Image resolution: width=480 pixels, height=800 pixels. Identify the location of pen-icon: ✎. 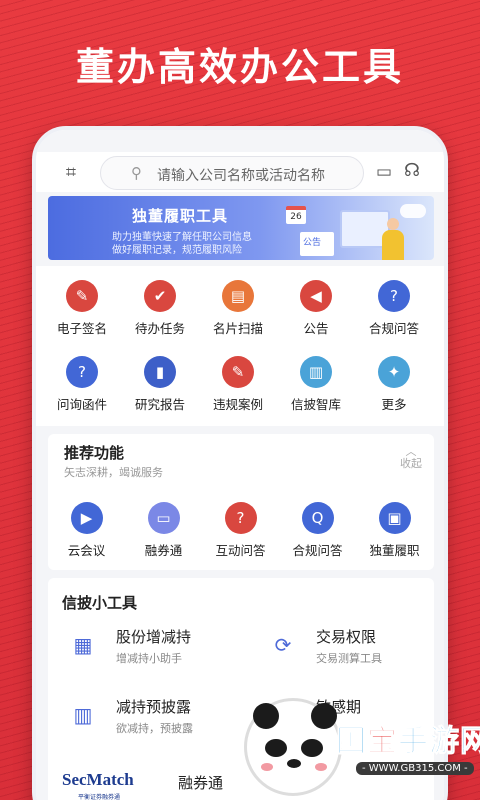
(82, 296).